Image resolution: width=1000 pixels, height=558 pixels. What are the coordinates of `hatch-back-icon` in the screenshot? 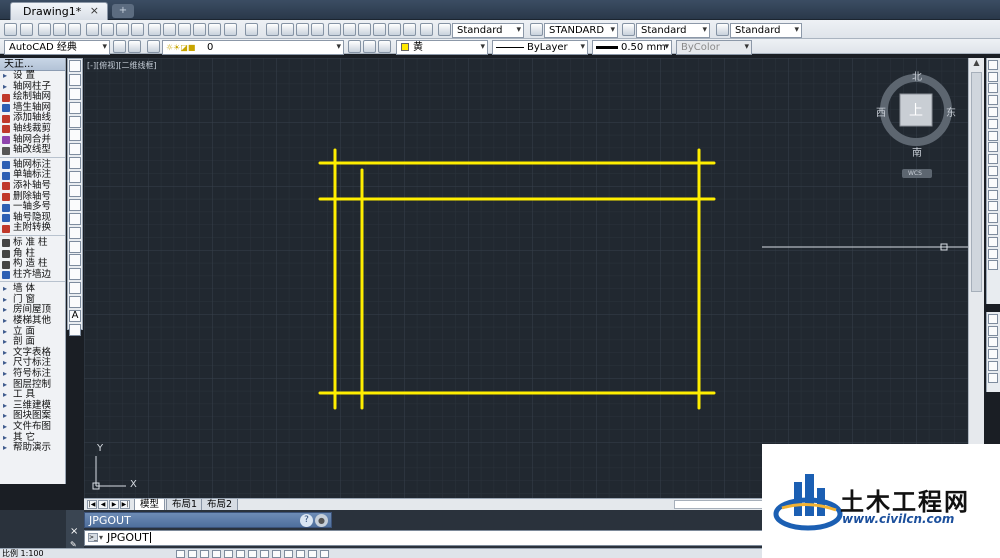 It's located at (993, 377).